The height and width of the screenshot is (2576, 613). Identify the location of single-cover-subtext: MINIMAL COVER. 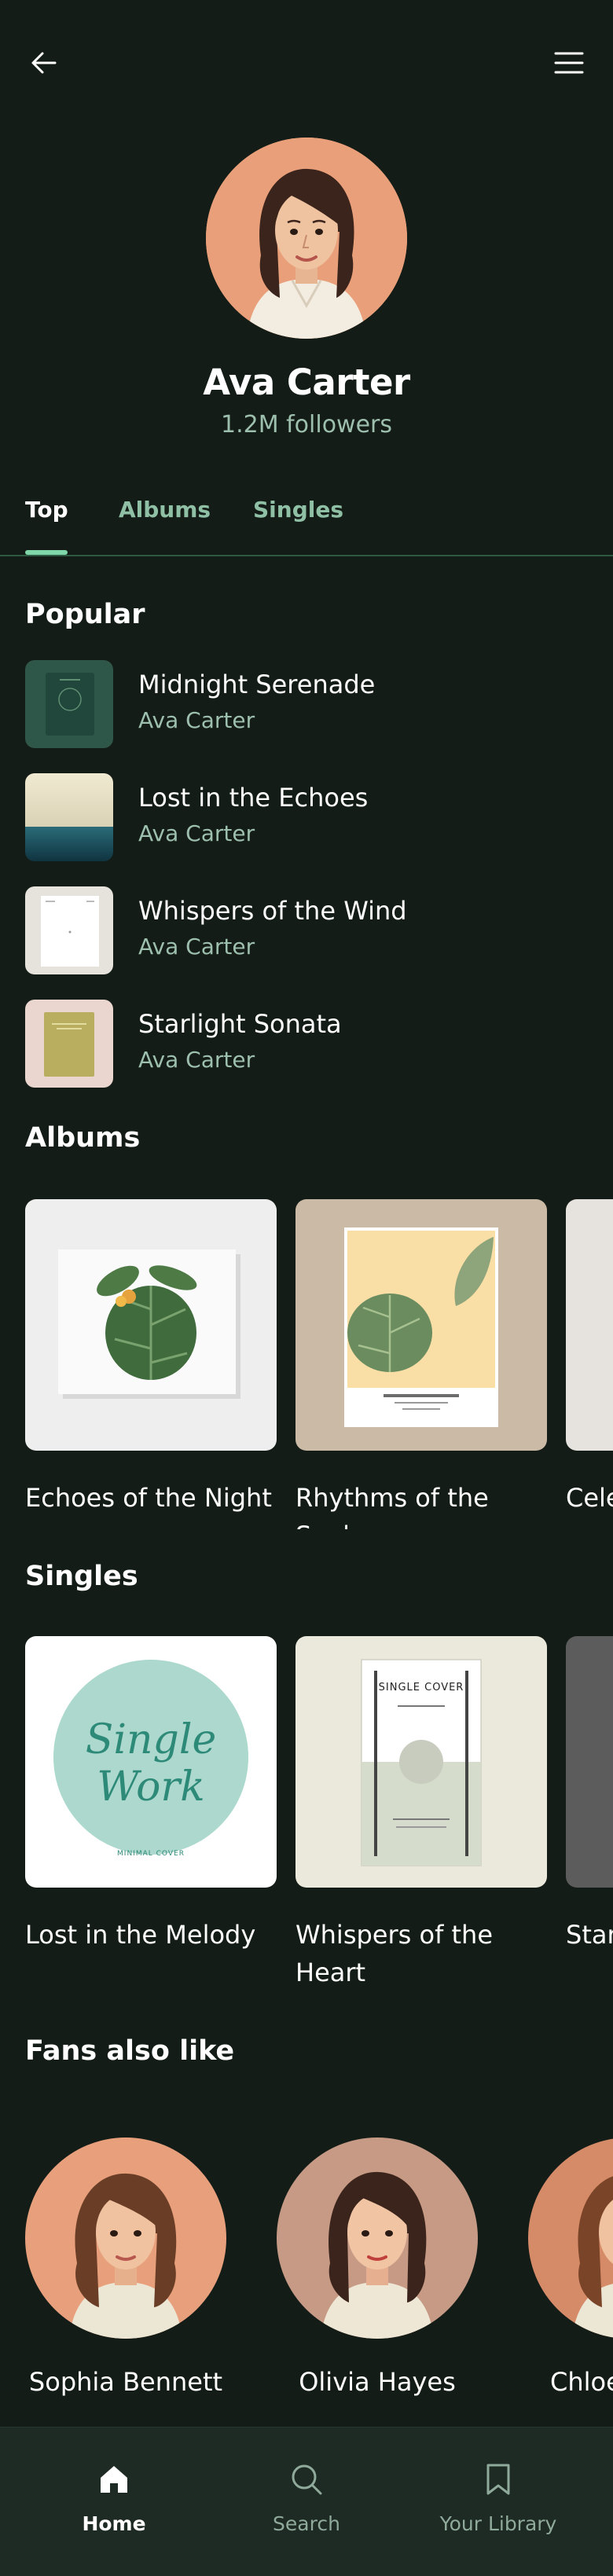
(151, 1854).